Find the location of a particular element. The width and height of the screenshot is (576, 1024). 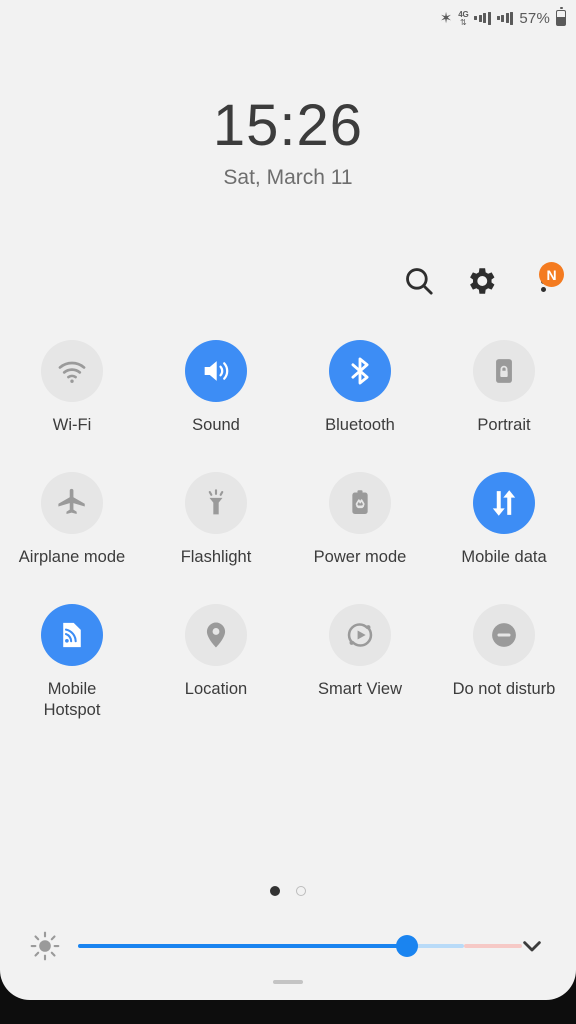

toggle-smart-view: Smart View is located at coordinates (360, 662).